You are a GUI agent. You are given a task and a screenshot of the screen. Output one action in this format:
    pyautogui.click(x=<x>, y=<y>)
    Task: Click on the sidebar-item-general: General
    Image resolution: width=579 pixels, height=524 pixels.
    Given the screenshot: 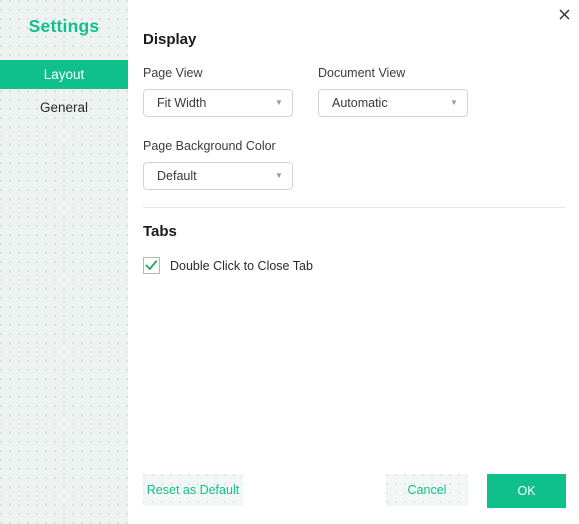 What is the action you would take?
    pyautogui.click(x=64, y=107)
    